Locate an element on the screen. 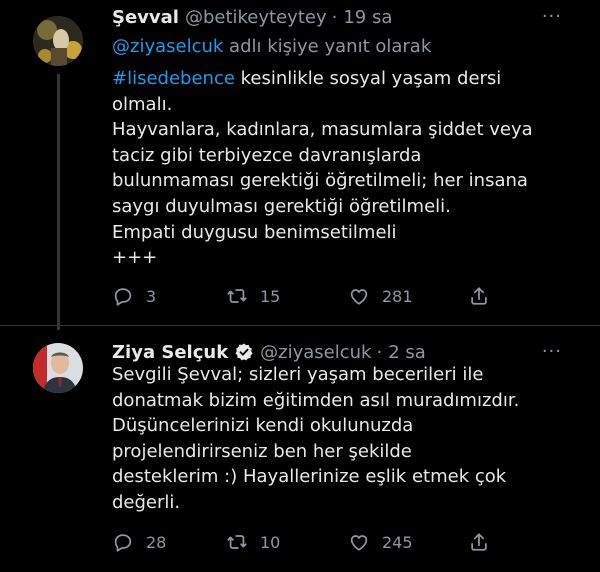 This screenshot has height=572, width=600. text-line: değerli. is located at coordinates (146, 502).